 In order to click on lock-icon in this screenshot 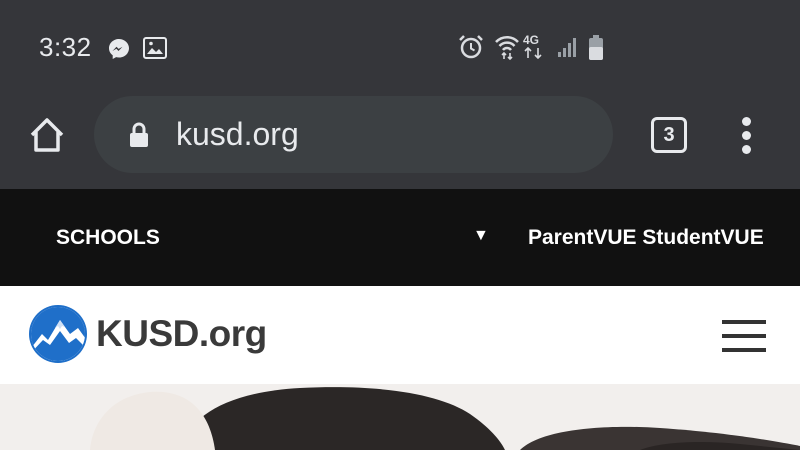, I will do `click(139, 137)`.